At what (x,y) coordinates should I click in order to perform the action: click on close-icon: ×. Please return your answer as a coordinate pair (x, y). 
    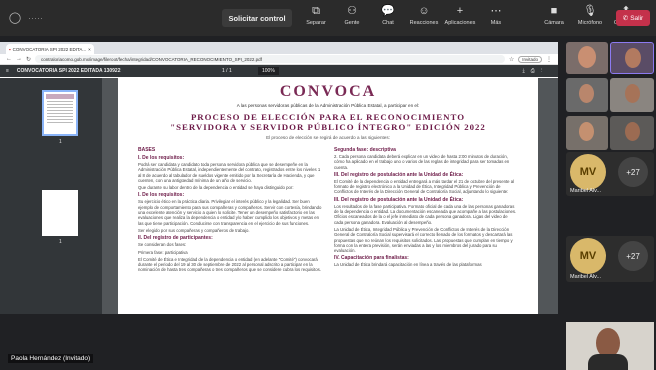
    Looking at the image, I should click on (89, 49).